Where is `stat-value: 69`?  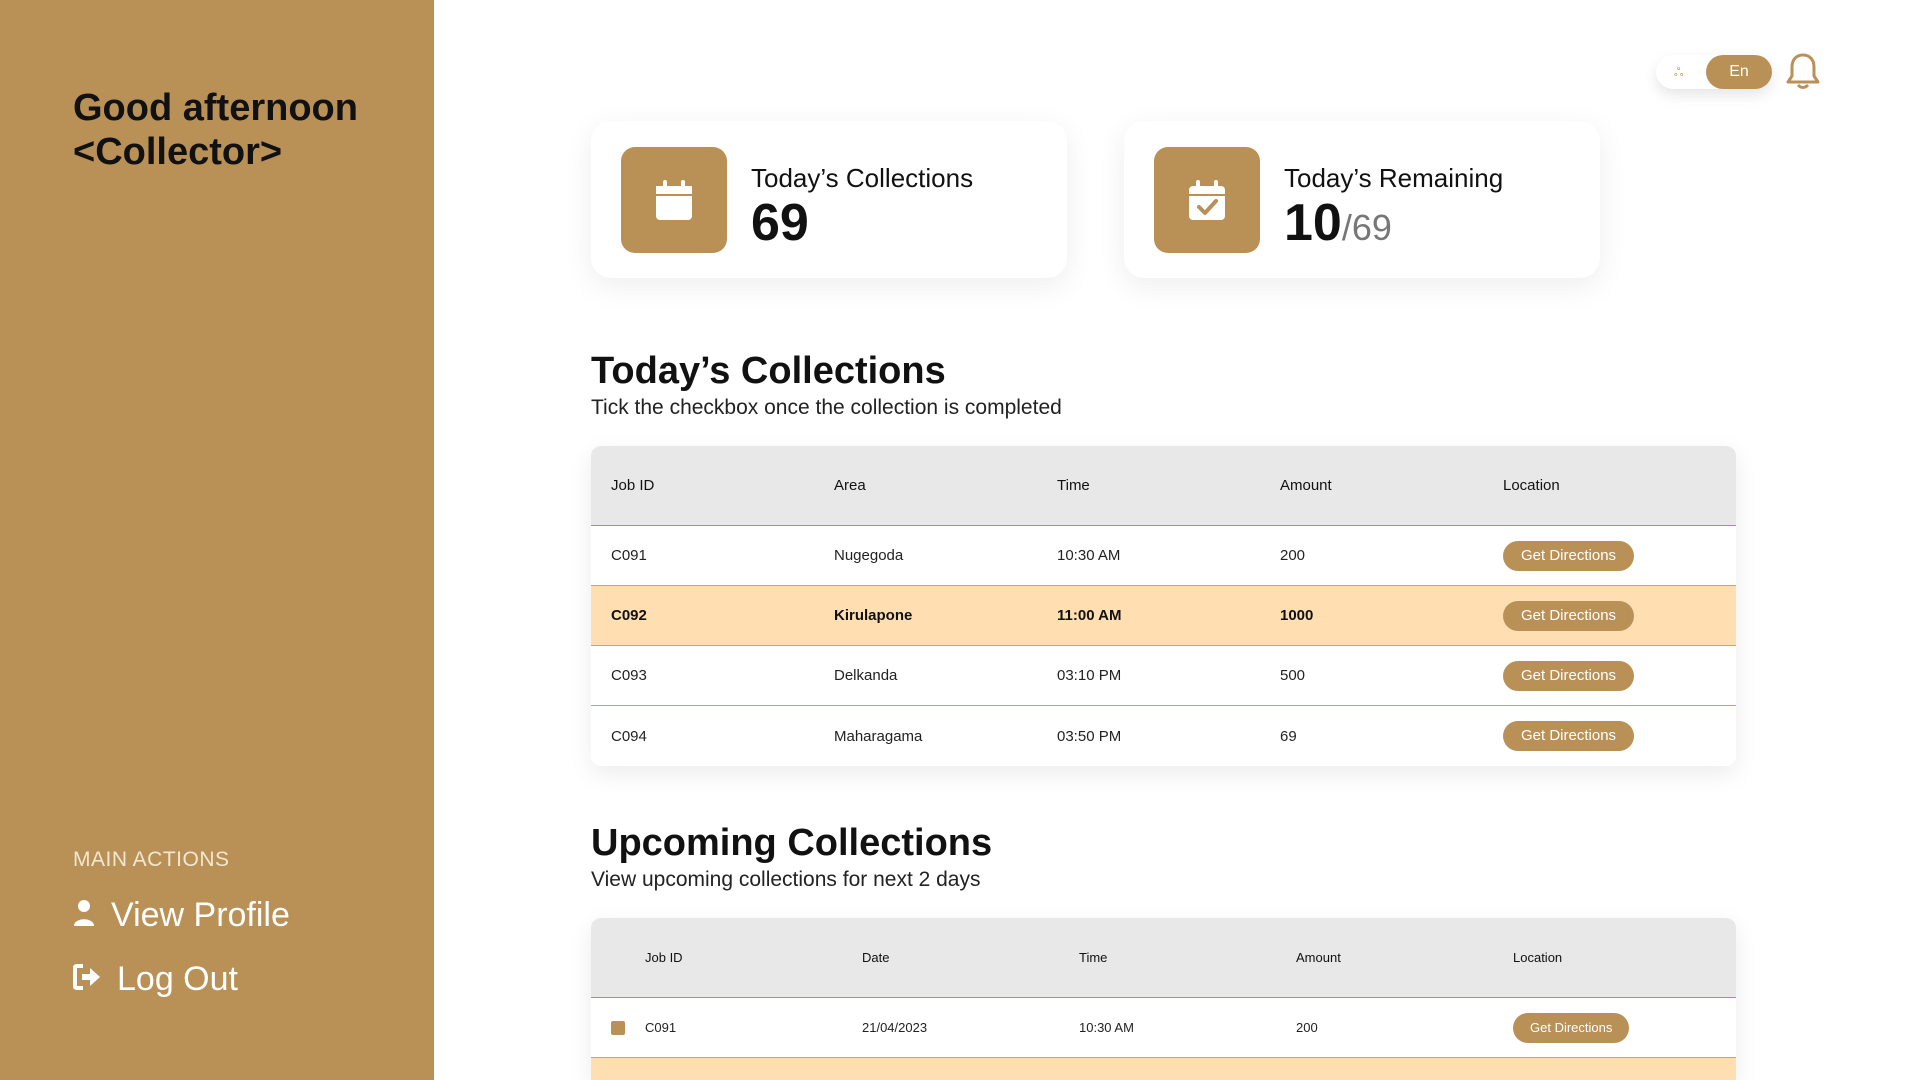
stat-value: 69 is located at coordinates (780, 223).